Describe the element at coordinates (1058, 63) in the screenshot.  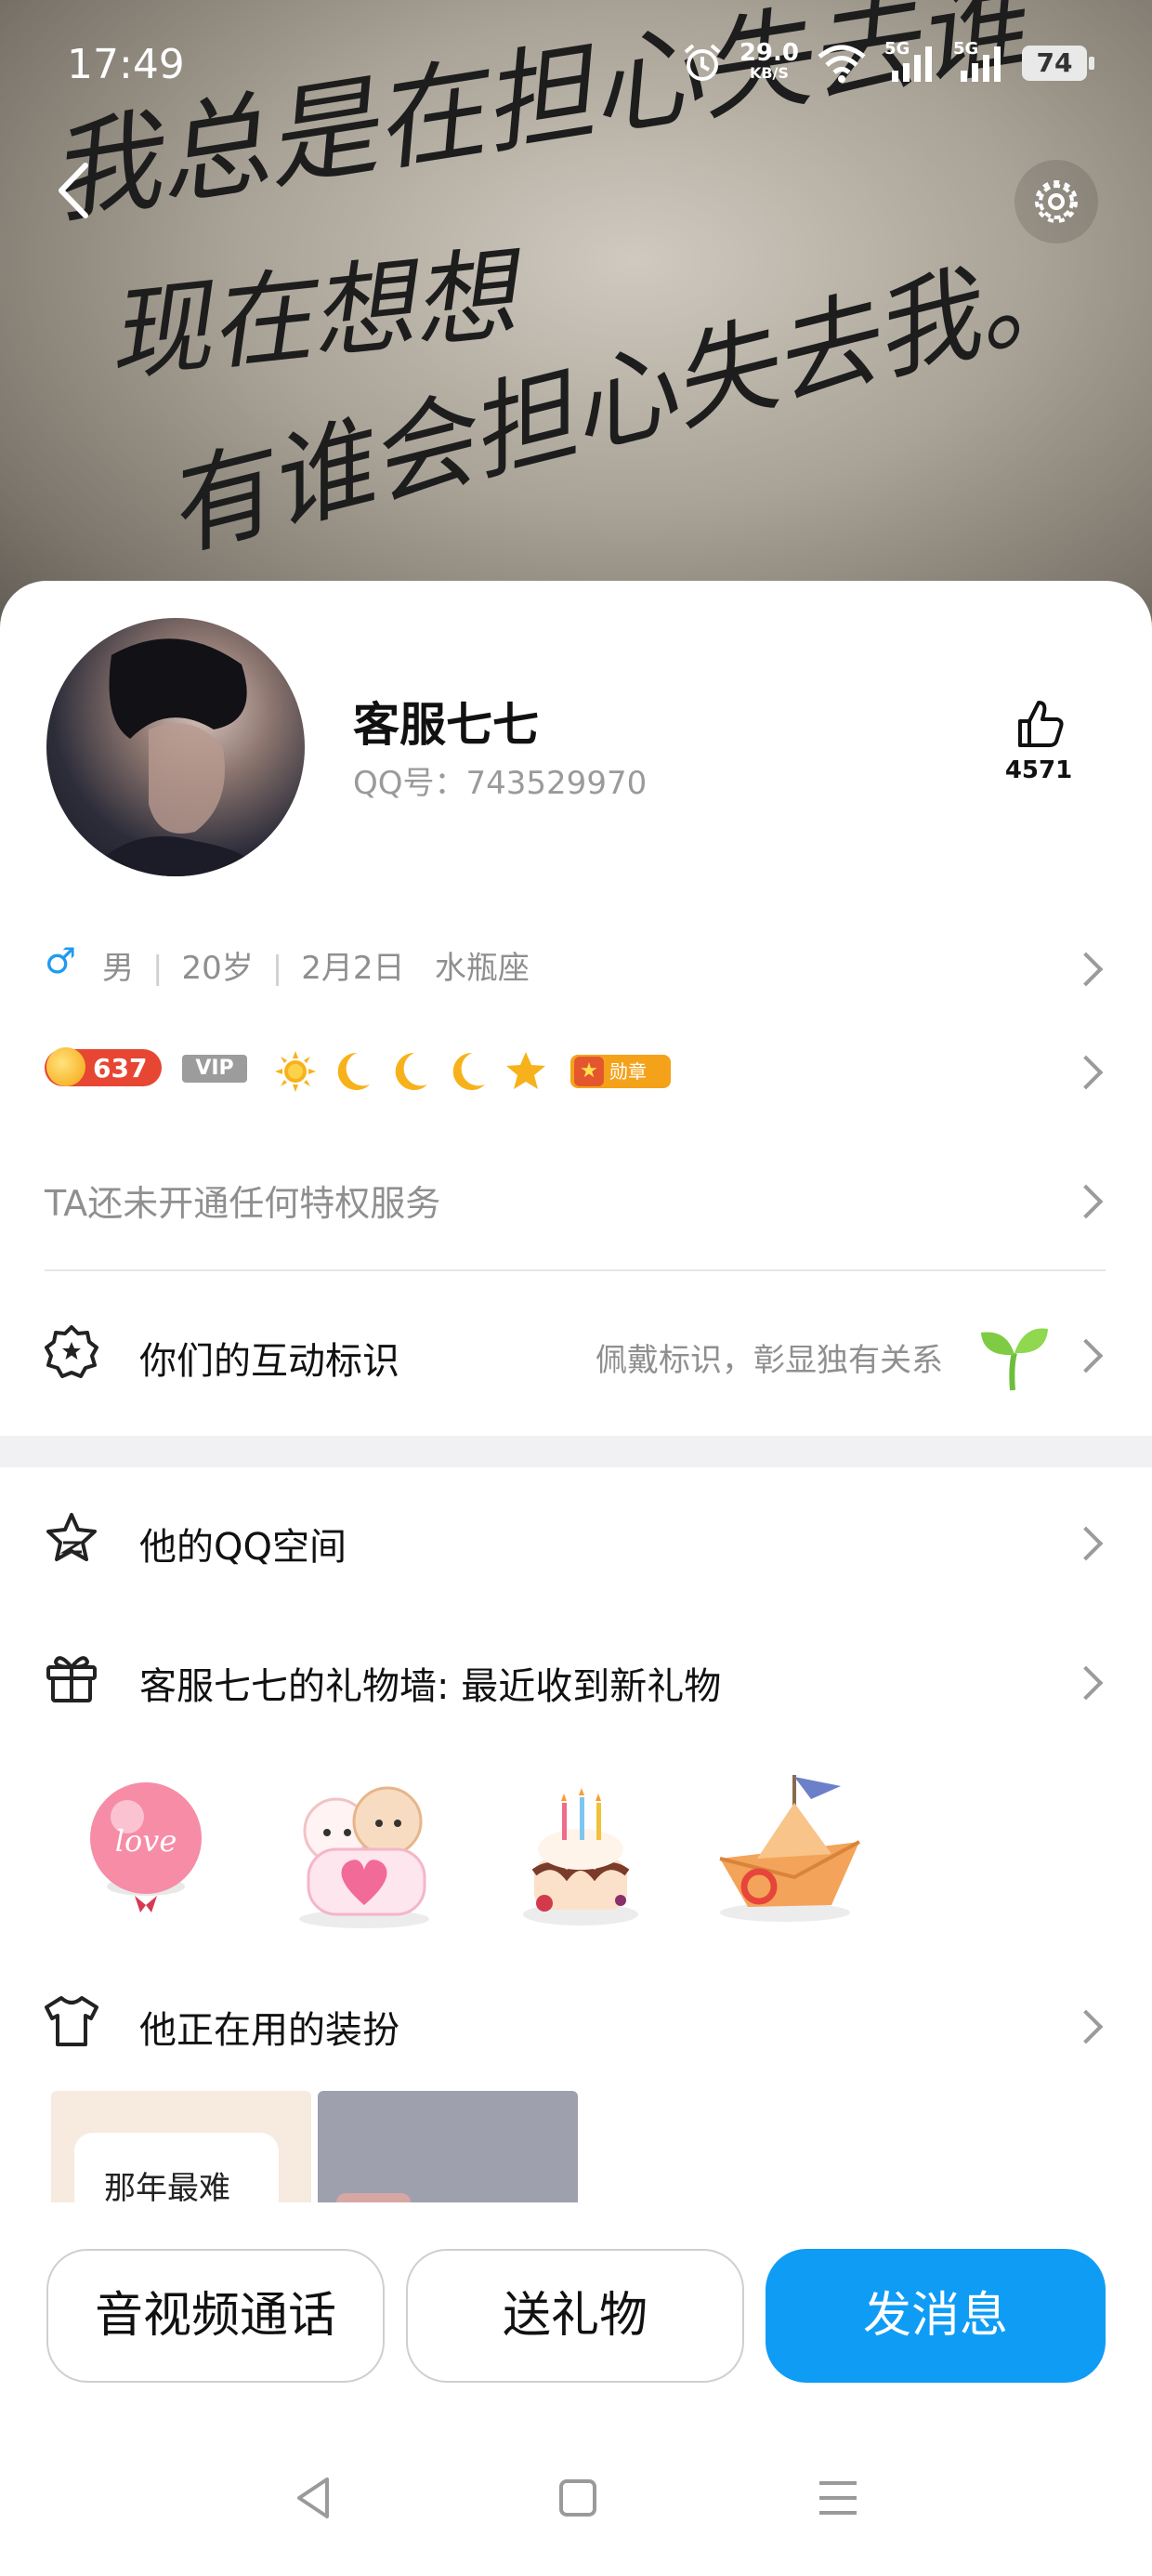
I see `battery-indicator: 74` at that location.